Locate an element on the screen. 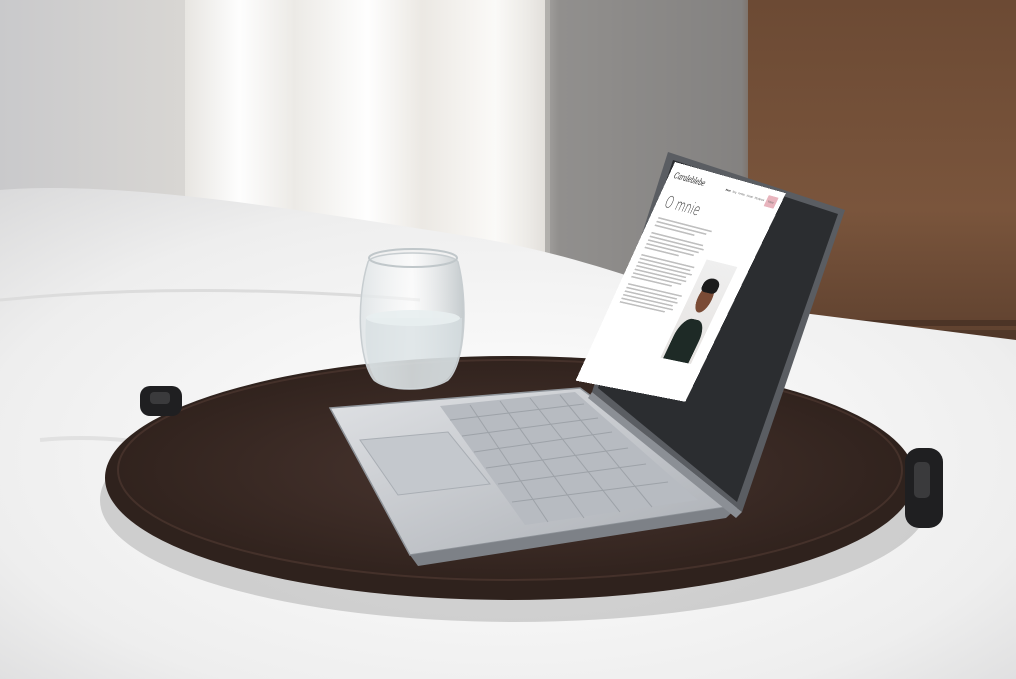  nav-item-home: Home is located at coordinates (728, 190).